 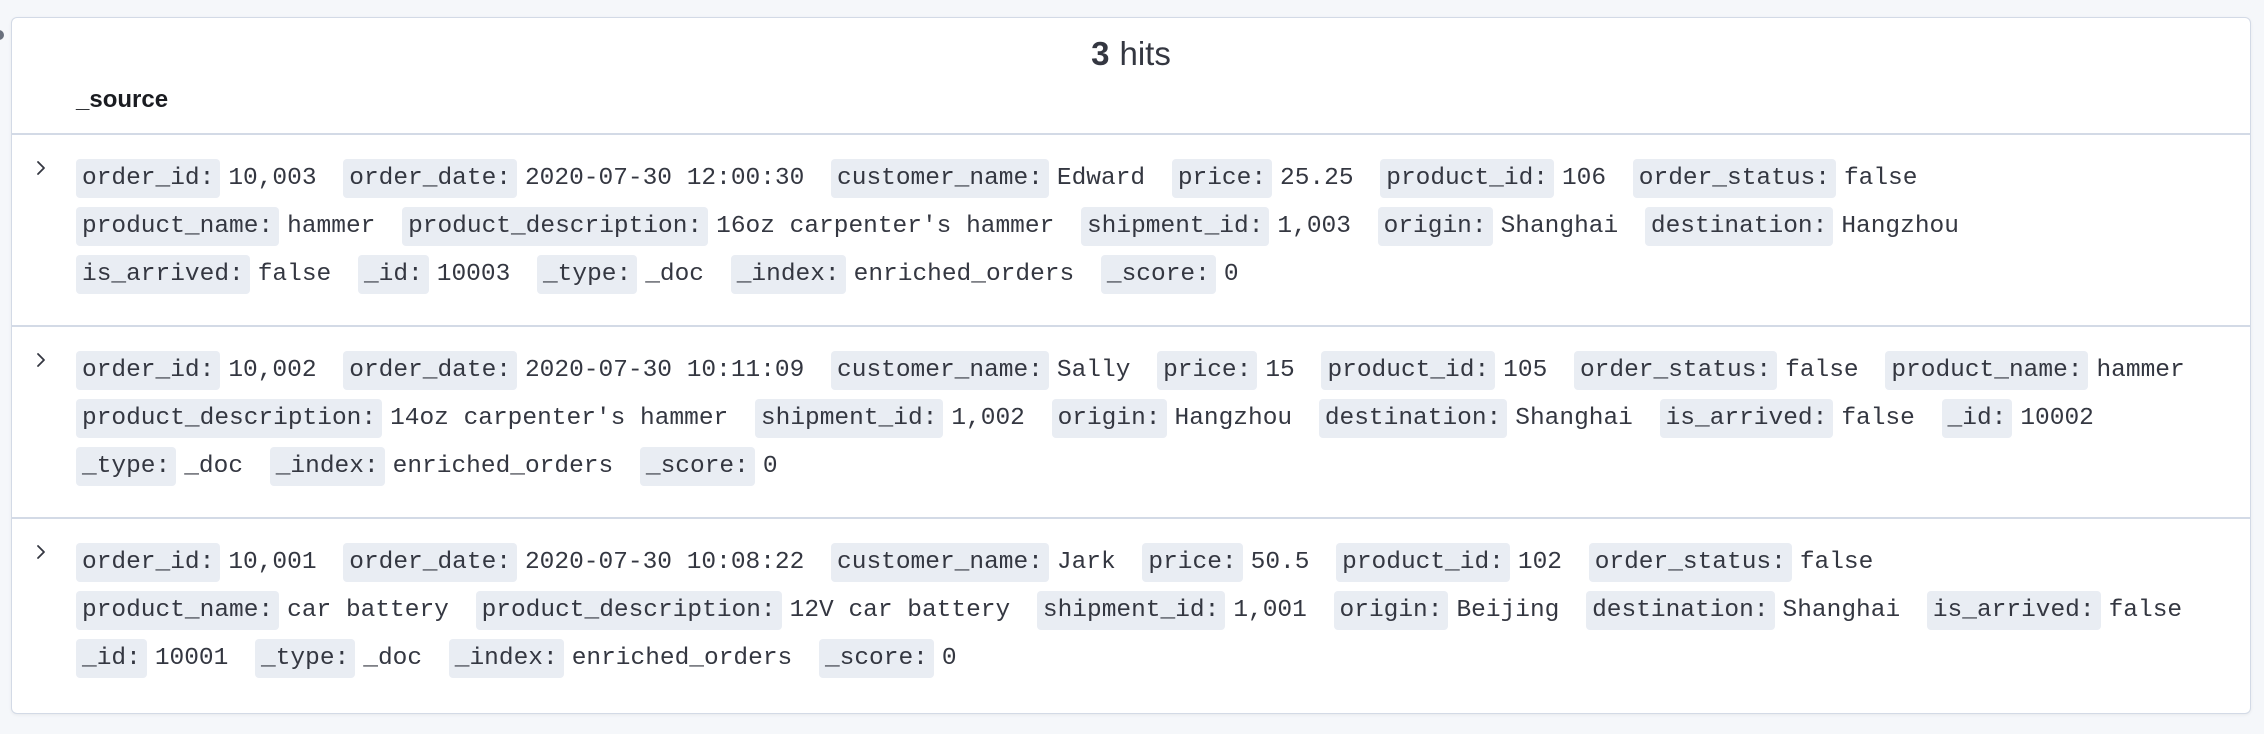 I want to click on field-key: product_id:, so click(x=1467, y=178).